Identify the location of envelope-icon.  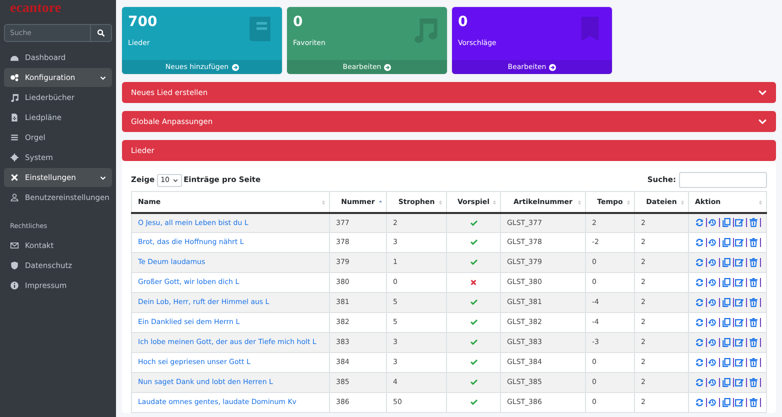
(14, 245).